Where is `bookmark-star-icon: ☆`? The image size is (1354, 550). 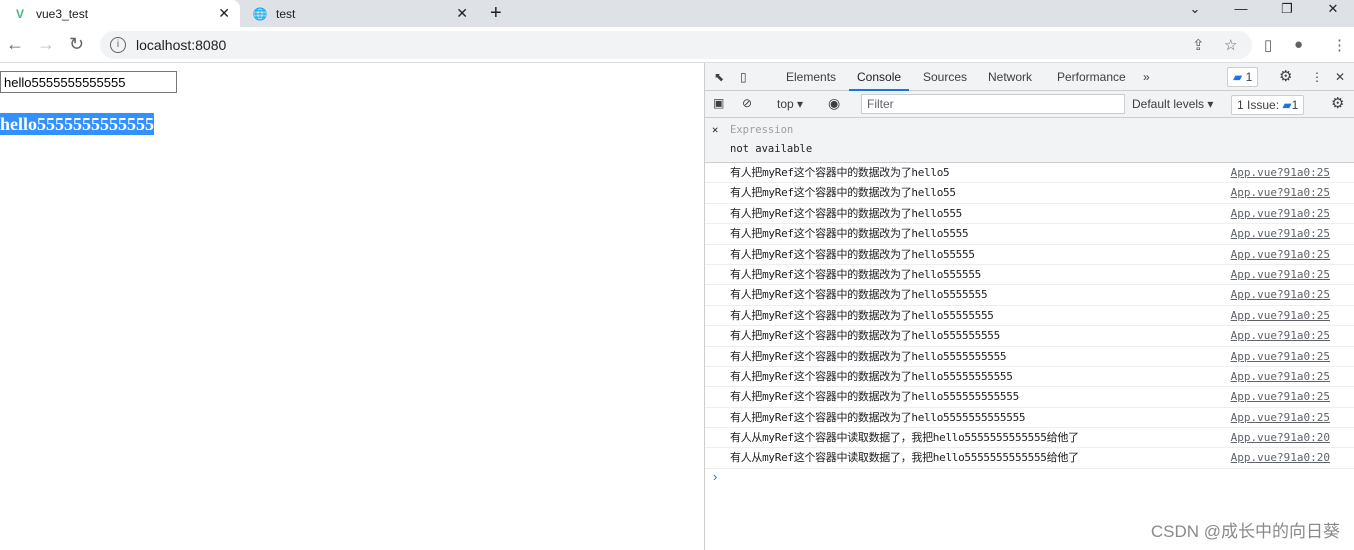
bookmark-star-icon: ☆ is located at coordinates (1230, 45).